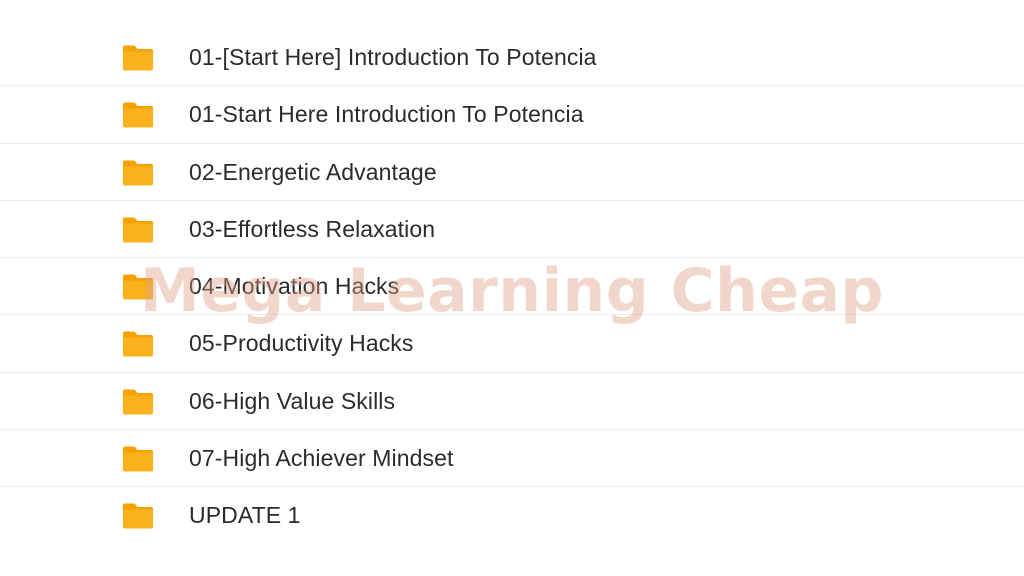  Describe the element at coordinates (512, 515) in the screenshot. I see `list-item: UPDATE 1` at that location.